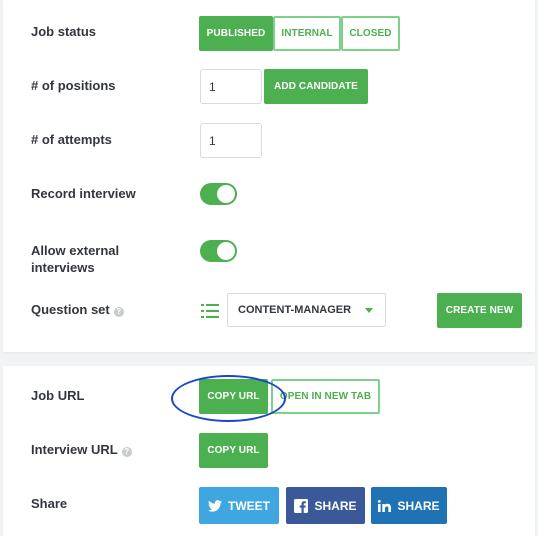 This screenshot has height=536, width=538. What do you see at coordinates (75, 250) in the screenshot?
I see `allow-external-label-line1: Allow external` at bounding box center [75, 250].